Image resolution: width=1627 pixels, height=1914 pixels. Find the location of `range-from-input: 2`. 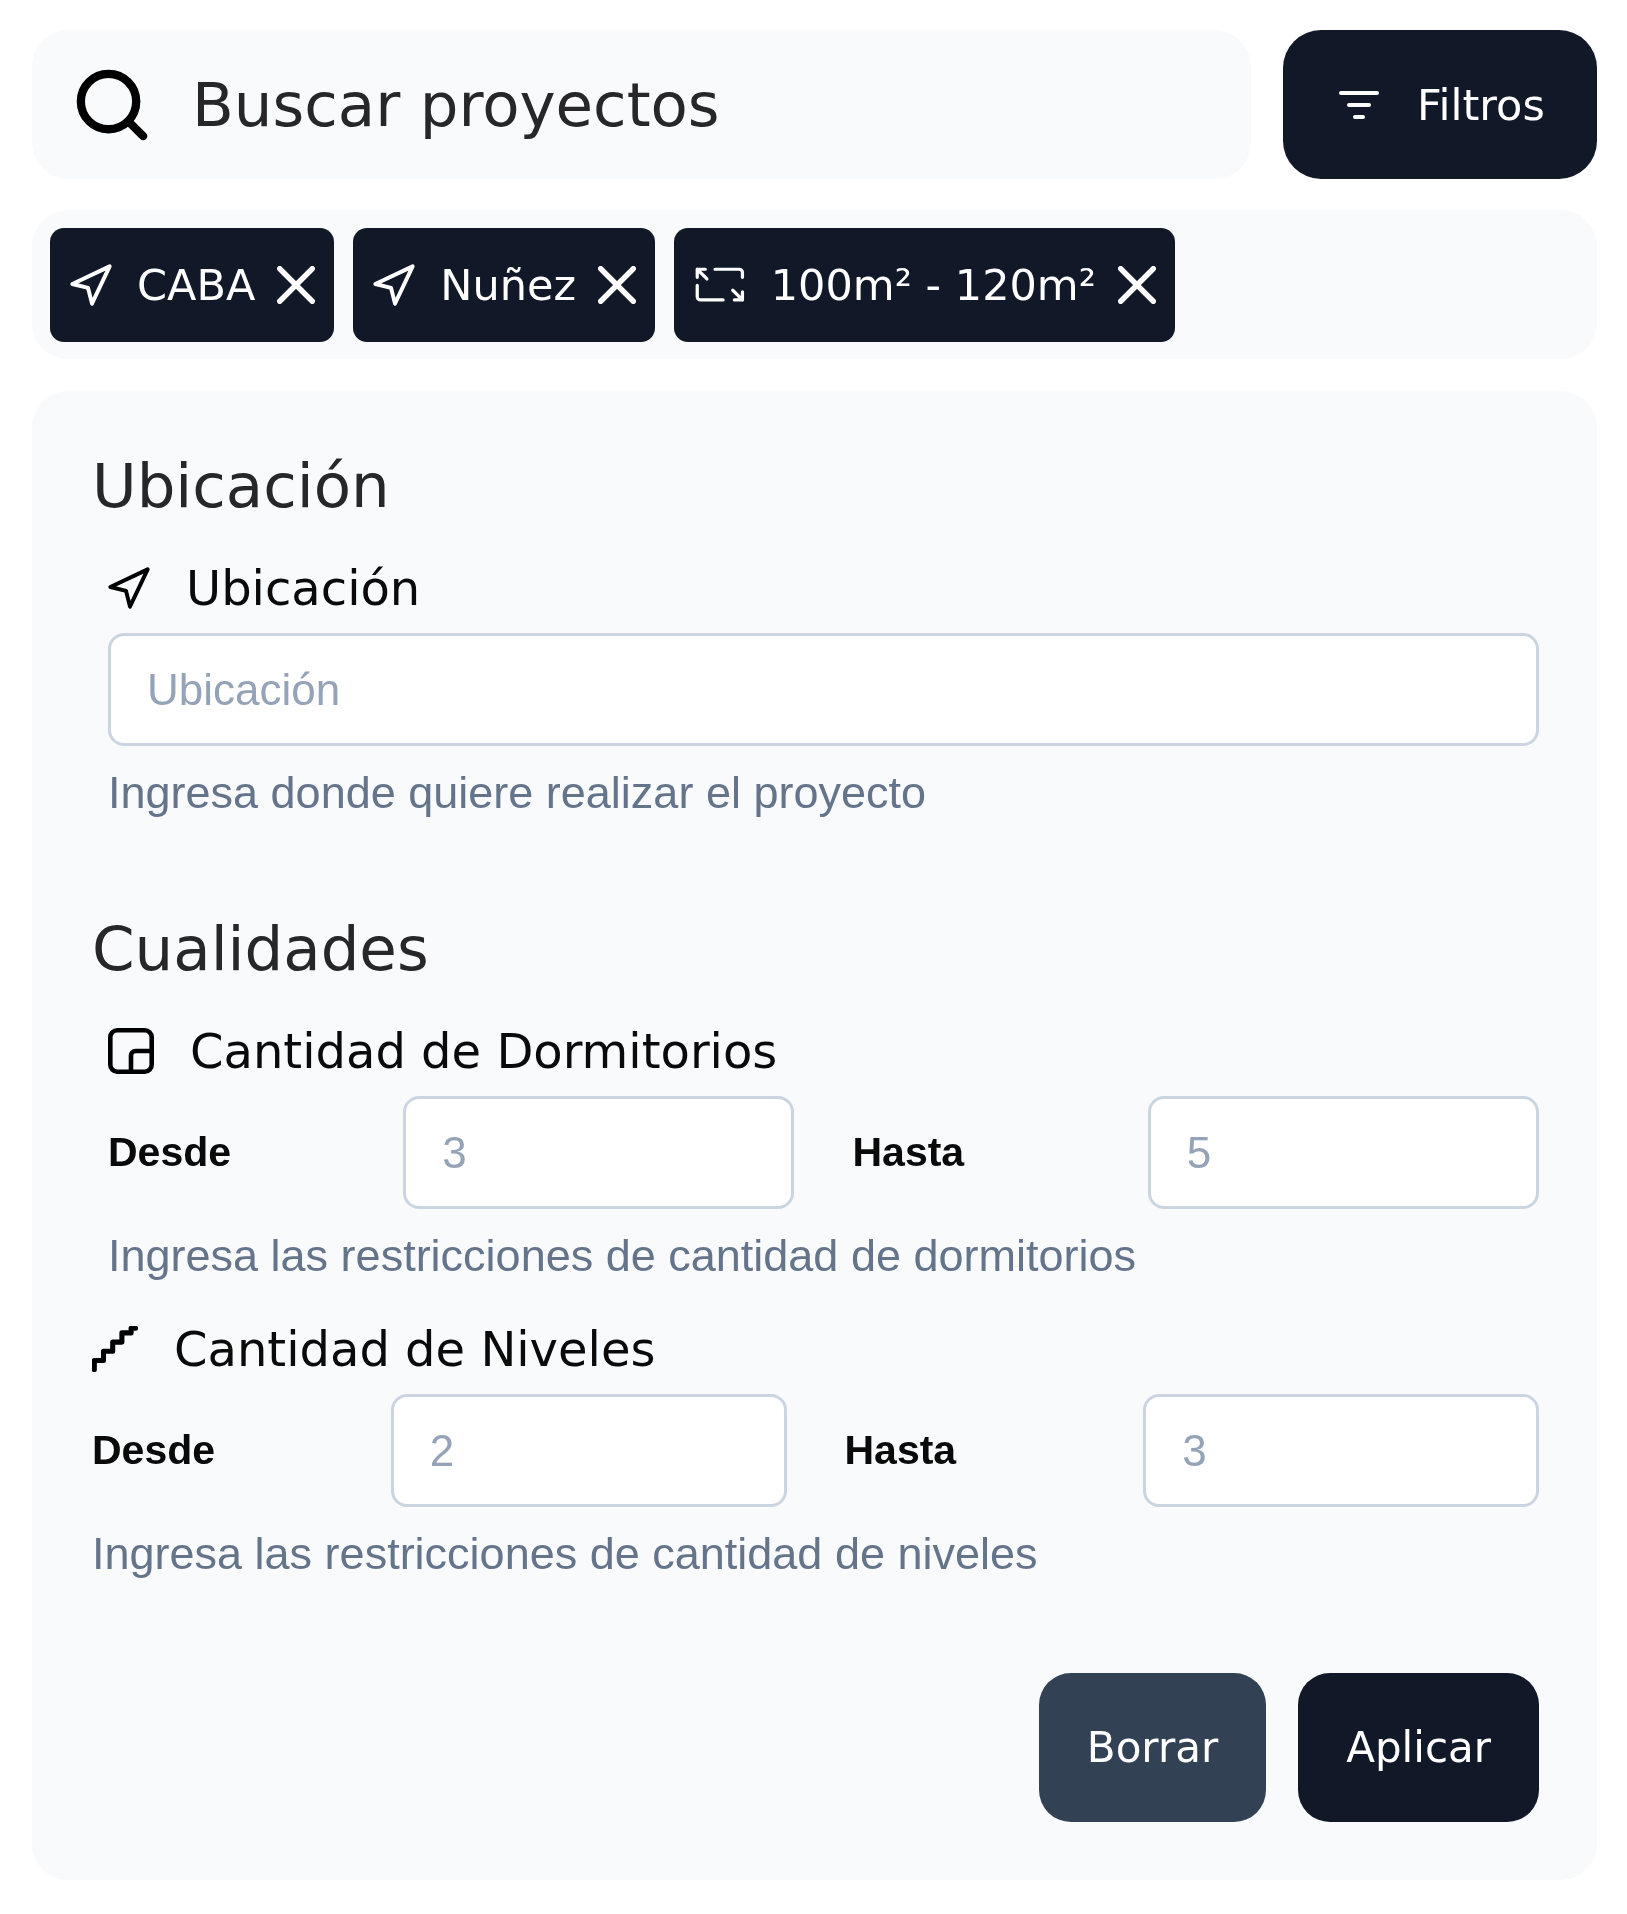

range-from-input: 2 is located at coordinates (588, 1451).